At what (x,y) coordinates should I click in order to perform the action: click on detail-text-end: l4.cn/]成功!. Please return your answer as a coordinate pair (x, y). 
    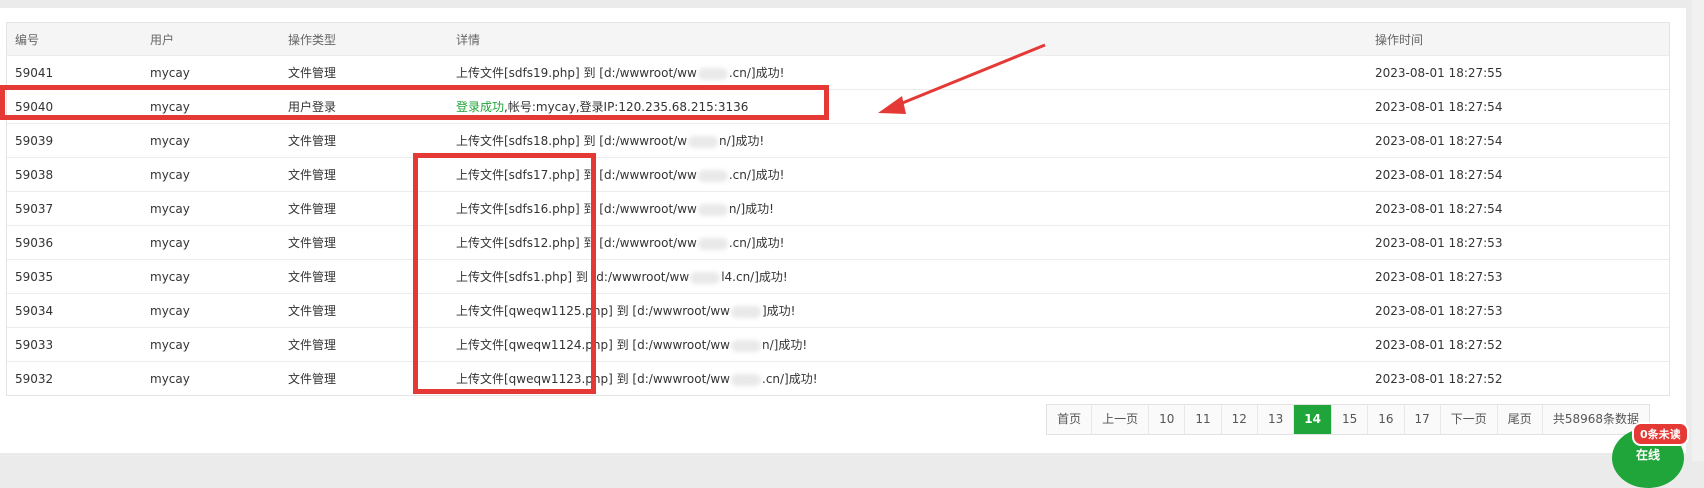
    Looking at the image, I should click on (754, 277).